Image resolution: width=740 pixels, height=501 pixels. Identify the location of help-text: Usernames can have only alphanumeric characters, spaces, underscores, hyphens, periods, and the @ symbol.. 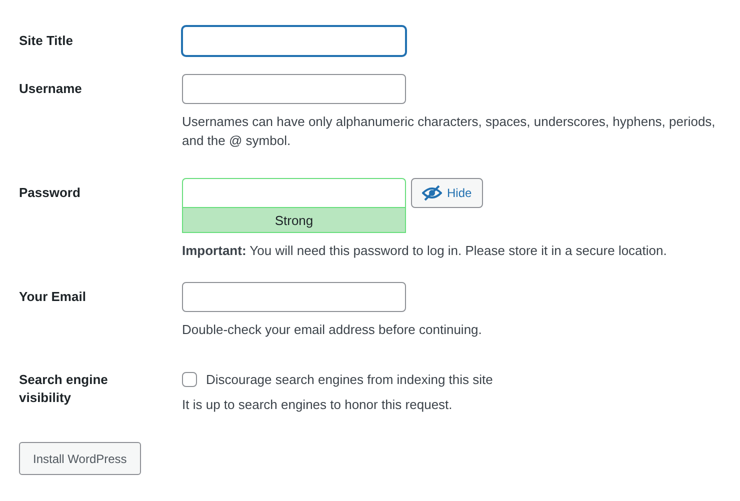
(449, 131).